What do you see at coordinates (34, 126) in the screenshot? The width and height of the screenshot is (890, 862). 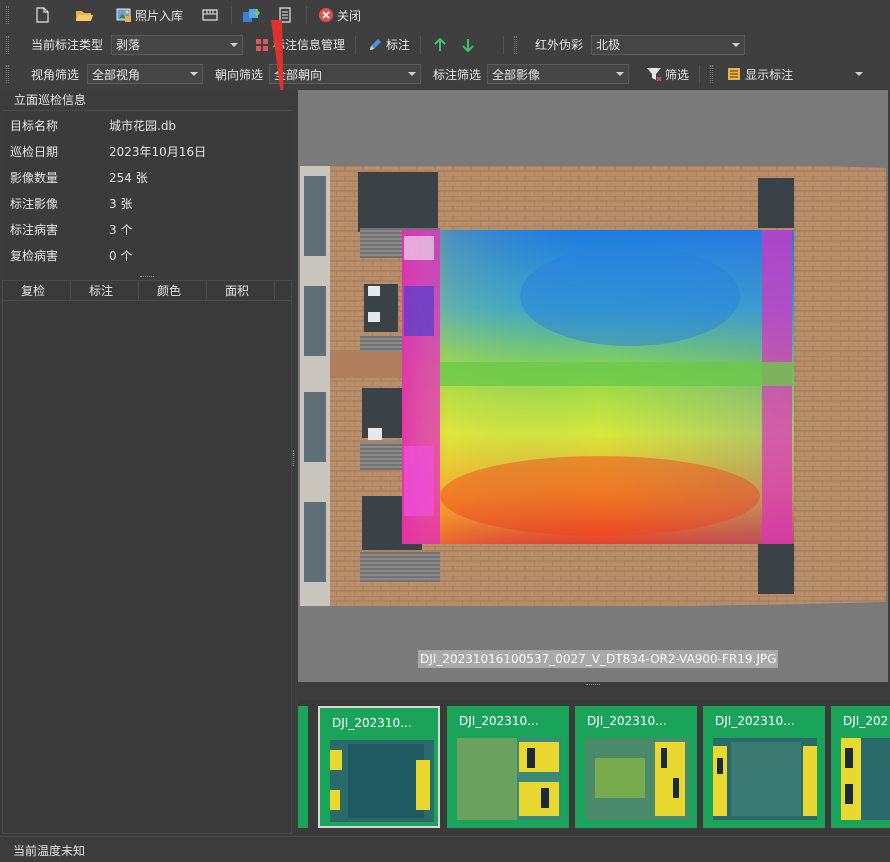 I see `info-key: 目标名称` at bounding box center [34, 126].